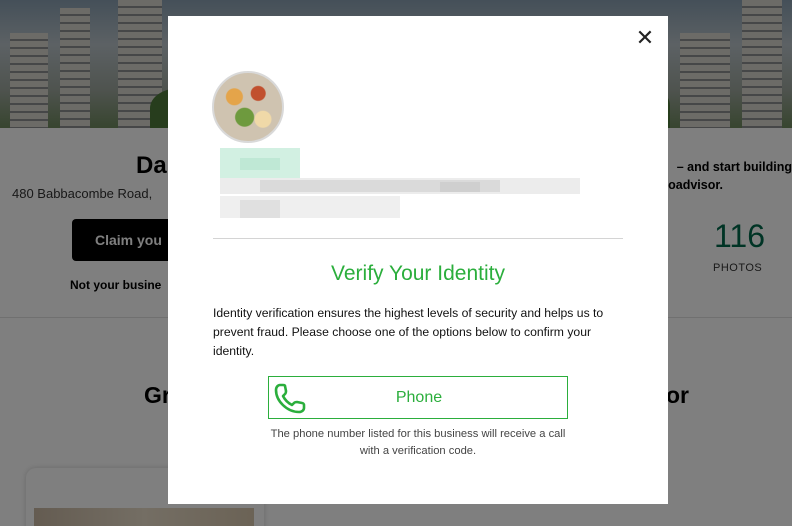 The height and width of the screenshot is (526, 792). I want to click on phone-verification-button: Phone, so click(418, 397).